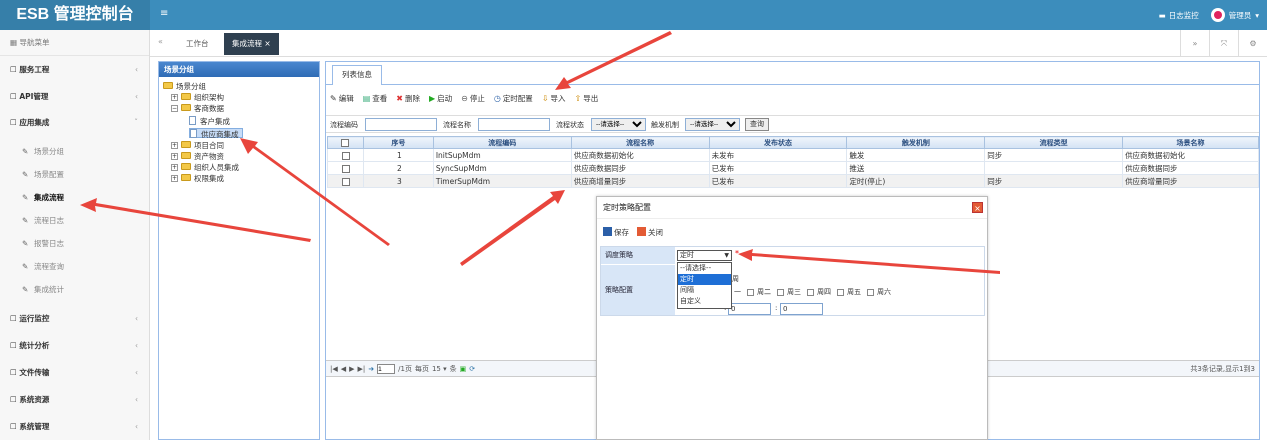  I want to click on tree-node: + 组织架构, so click(197, 98).